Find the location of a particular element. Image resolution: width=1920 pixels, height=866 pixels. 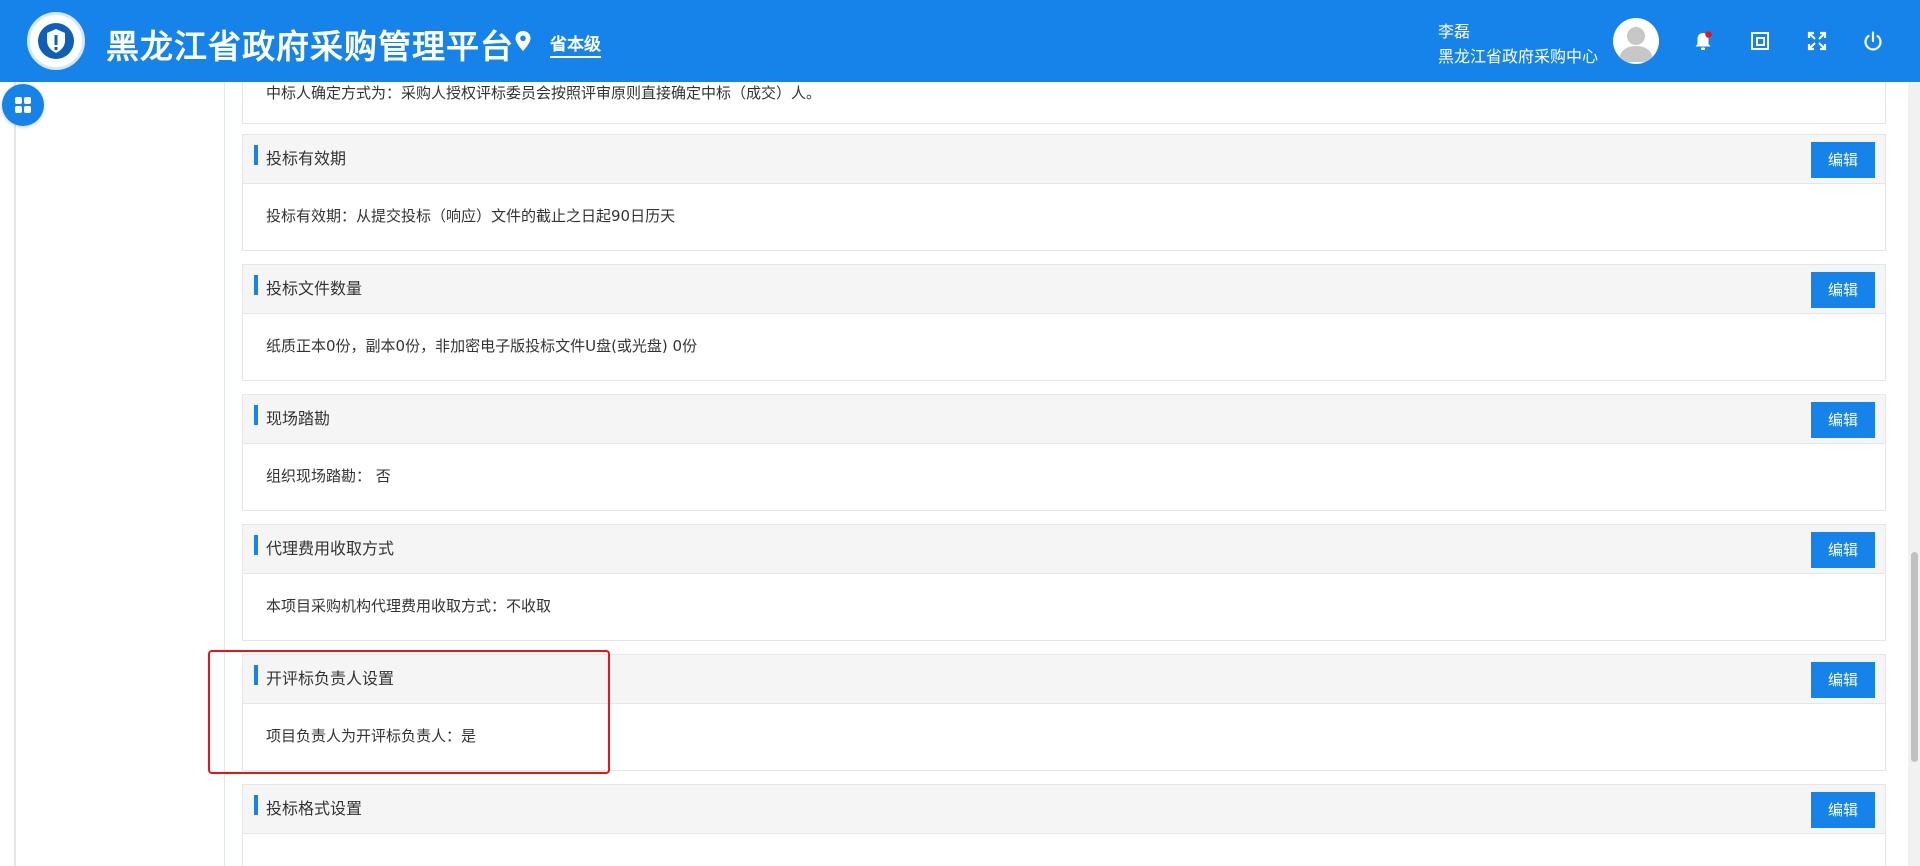

section-bid-validity: 投标有效期 编辑 投标有效期：从提交投标（响应）文件的截止之日起90日历天 is located at coordinates (1064, 192).